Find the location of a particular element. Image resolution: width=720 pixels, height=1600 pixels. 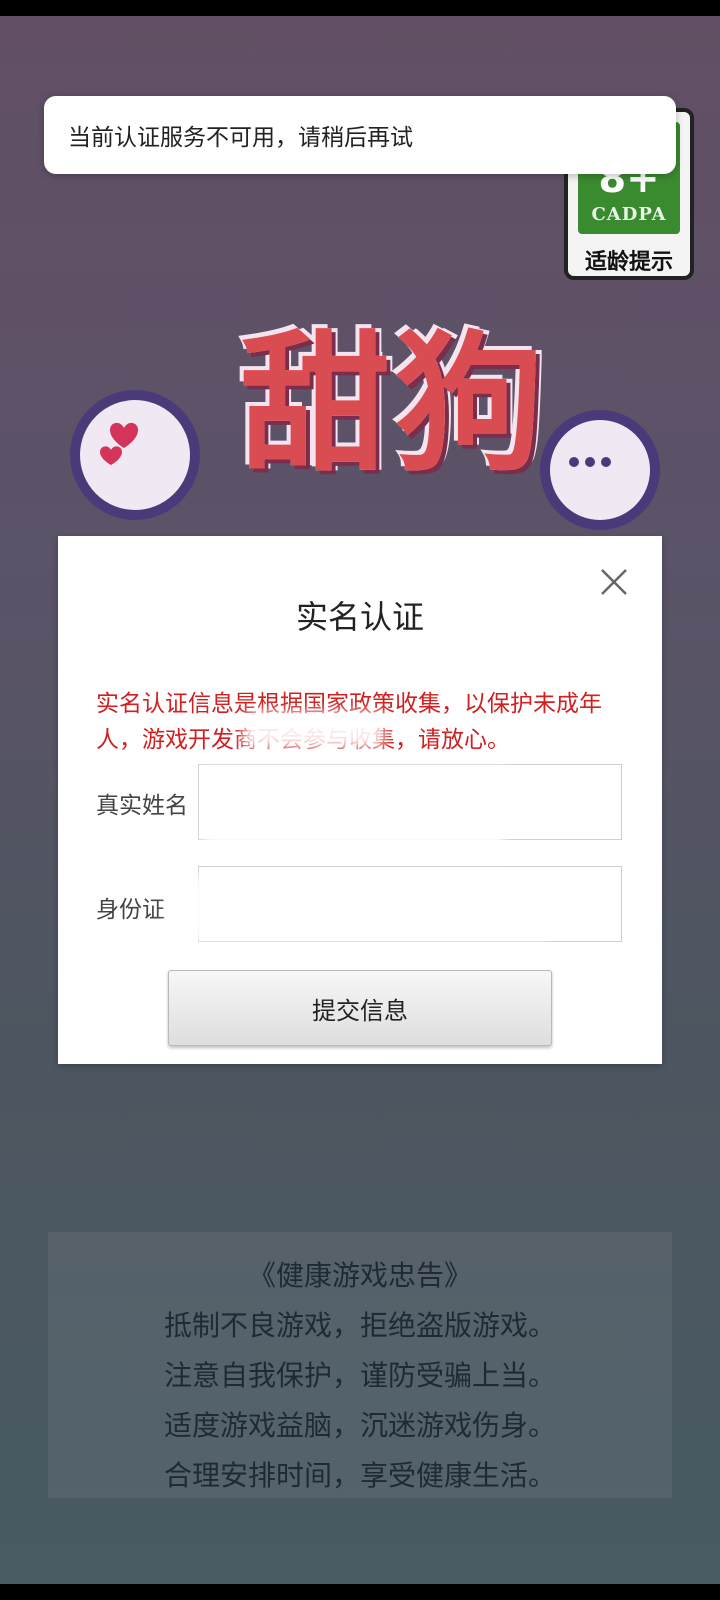

advisory-title: 《健康游戏忠告》 is located at coordinates (359, 1275).